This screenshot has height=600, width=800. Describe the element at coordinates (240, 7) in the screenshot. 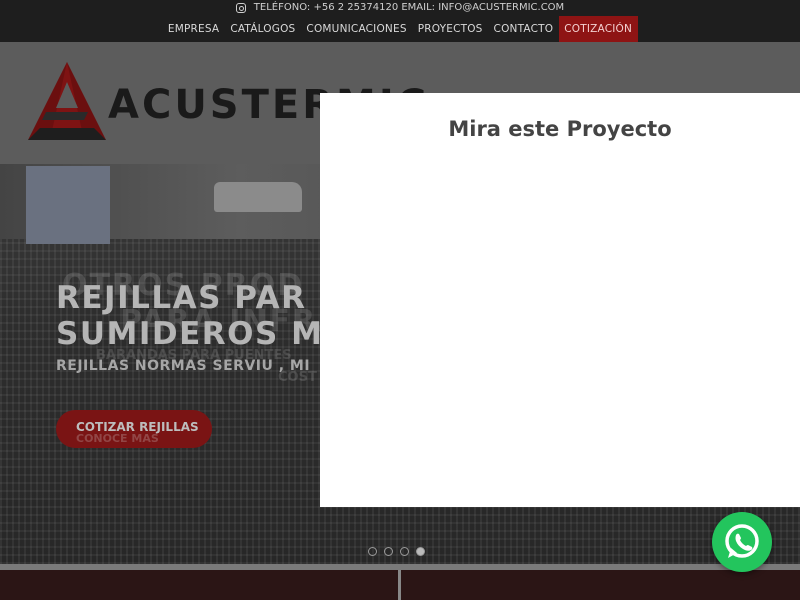

I see `instagram-icon` at that location.